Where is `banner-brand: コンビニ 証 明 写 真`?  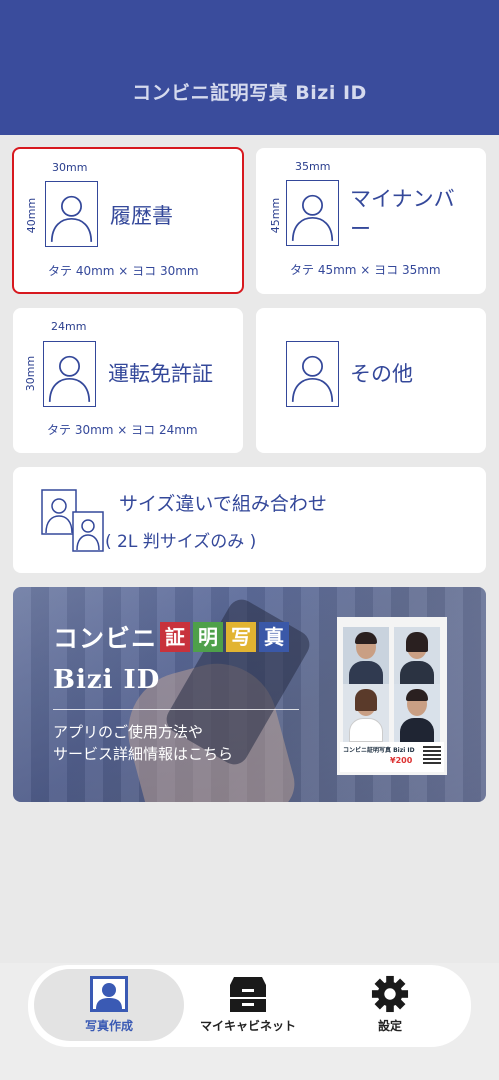 banner-brand: コンビニ 証 明 写 真 is located at coordinates (171, 637).